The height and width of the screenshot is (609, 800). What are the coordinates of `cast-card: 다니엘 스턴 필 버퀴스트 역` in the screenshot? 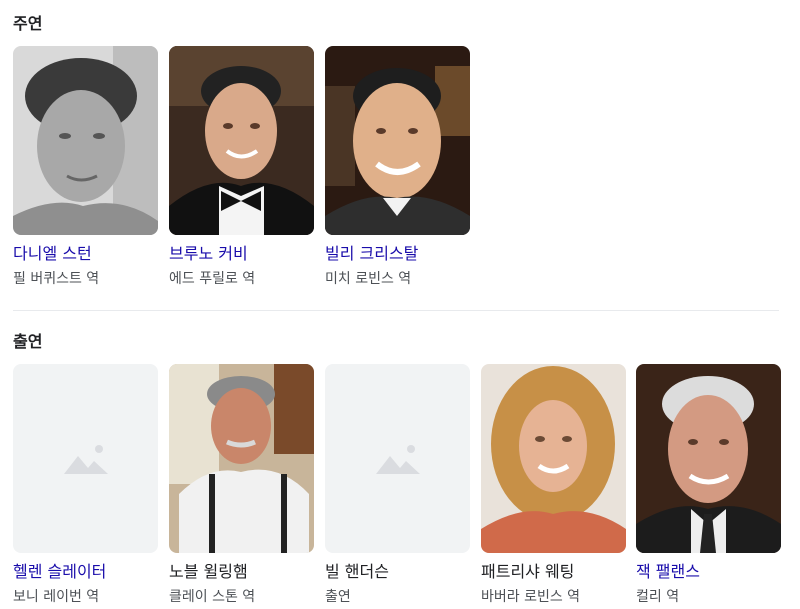 It's located at (85, 167).